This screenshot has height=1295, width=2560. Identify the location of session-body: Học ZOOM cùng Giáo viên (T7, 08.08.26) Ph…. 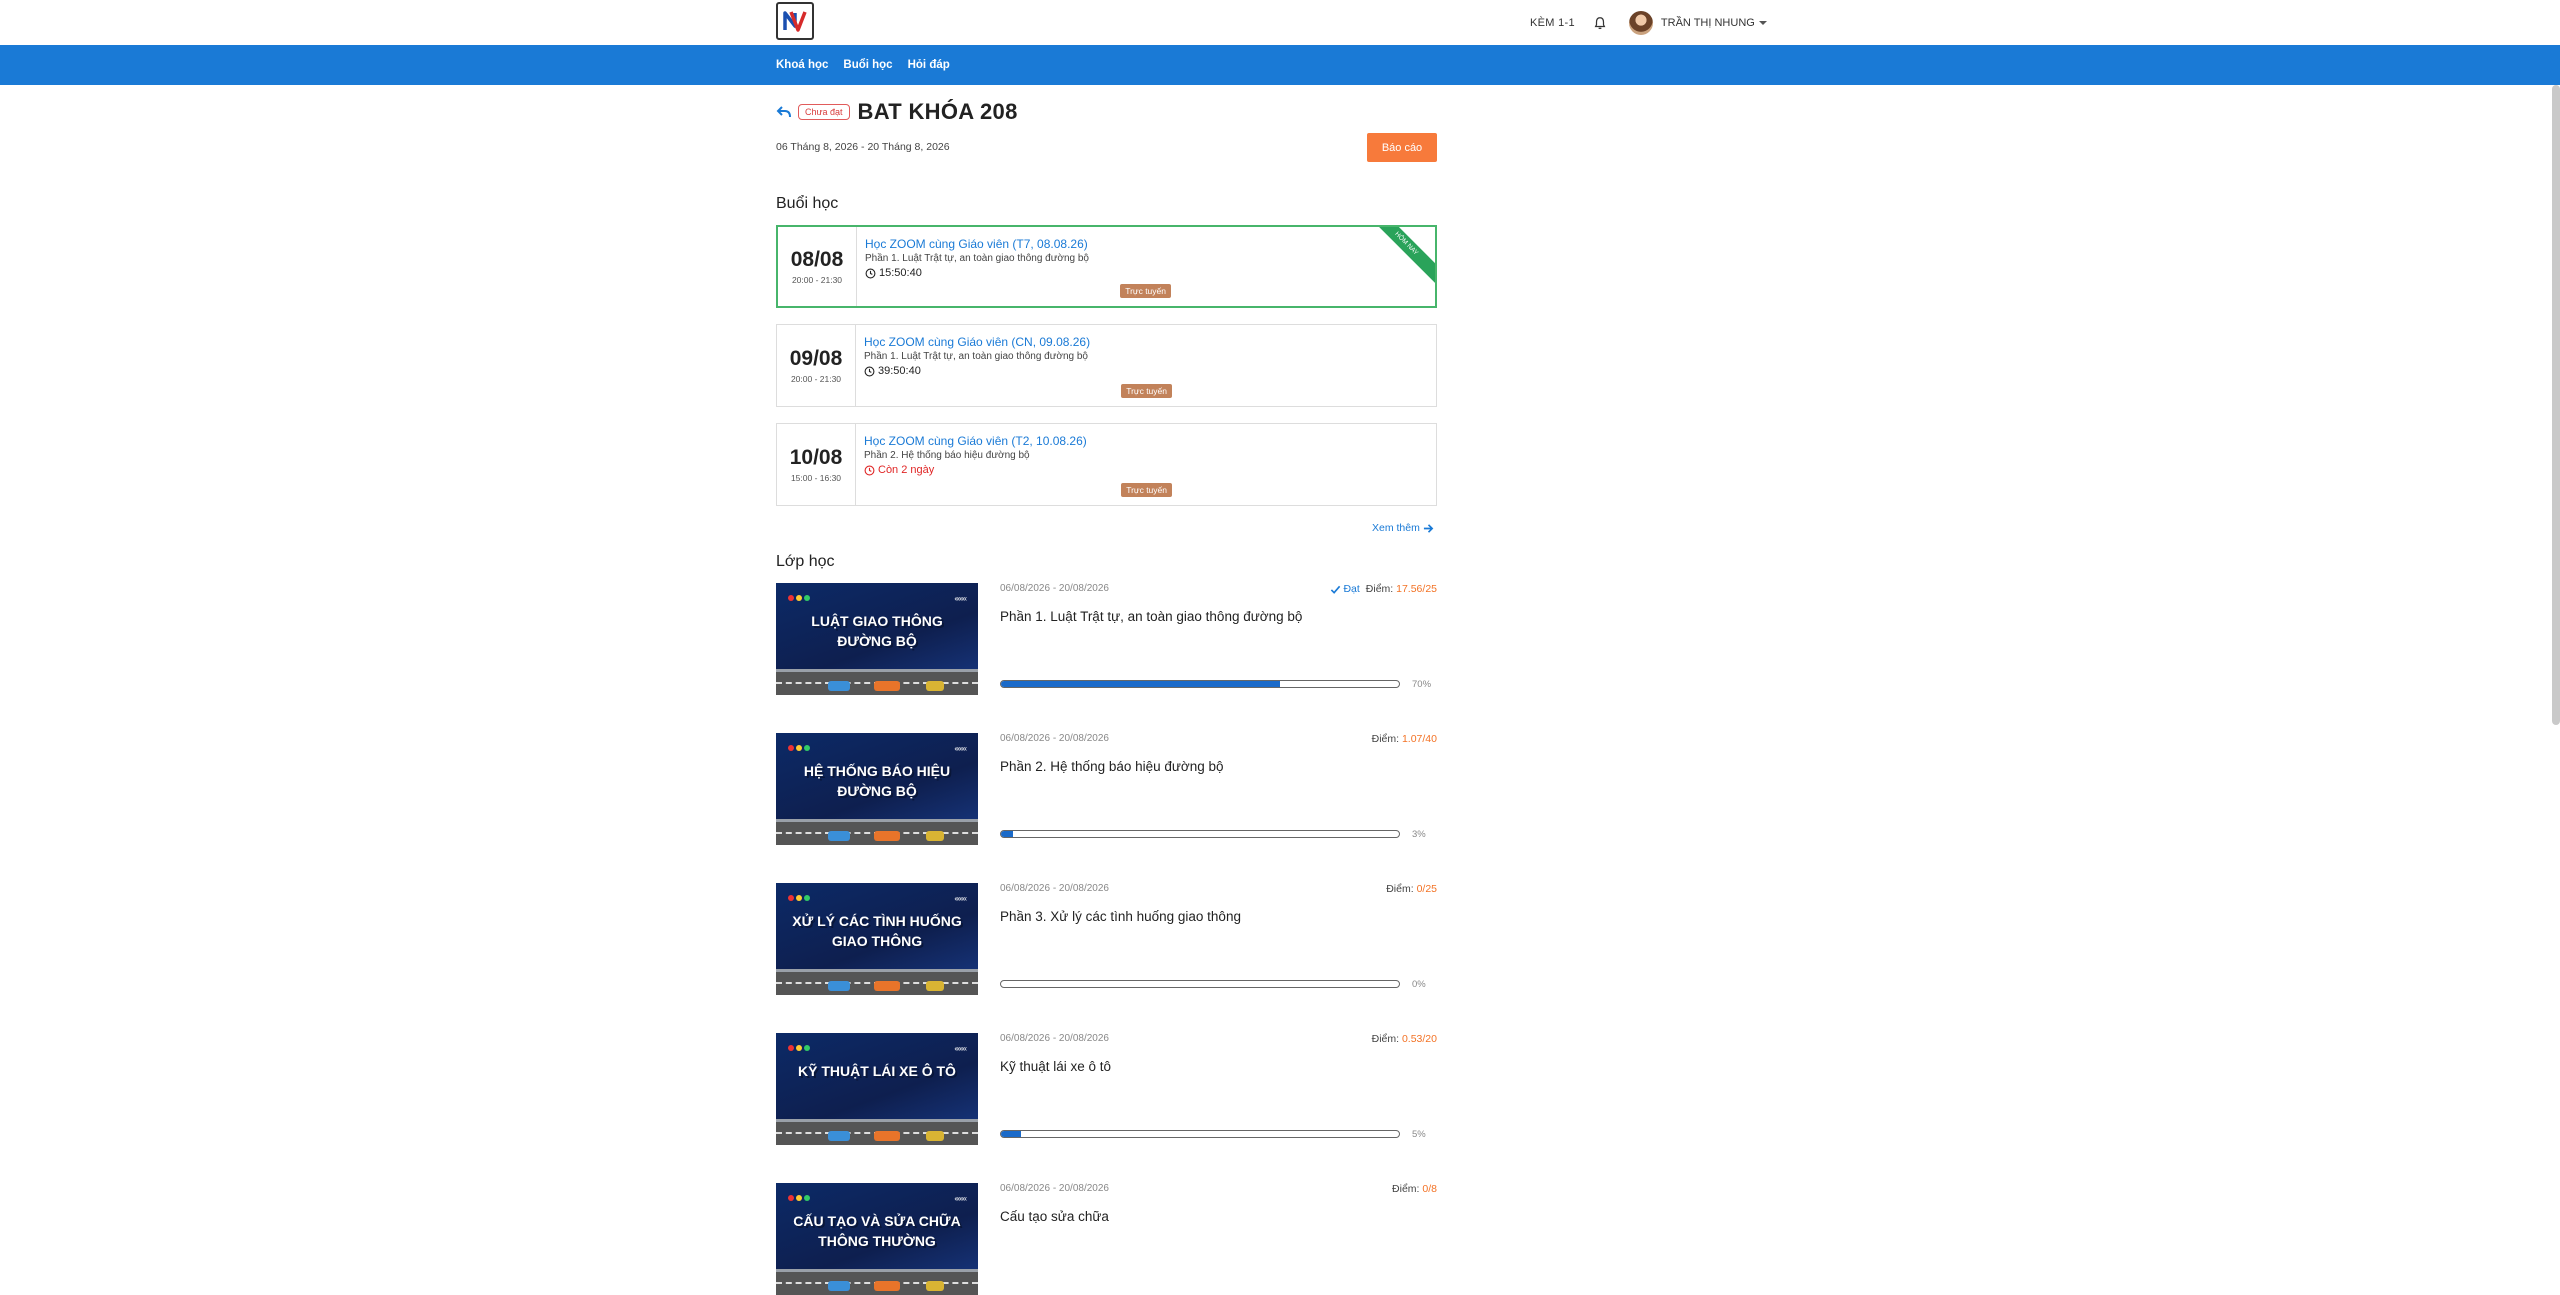
(1146, 266).